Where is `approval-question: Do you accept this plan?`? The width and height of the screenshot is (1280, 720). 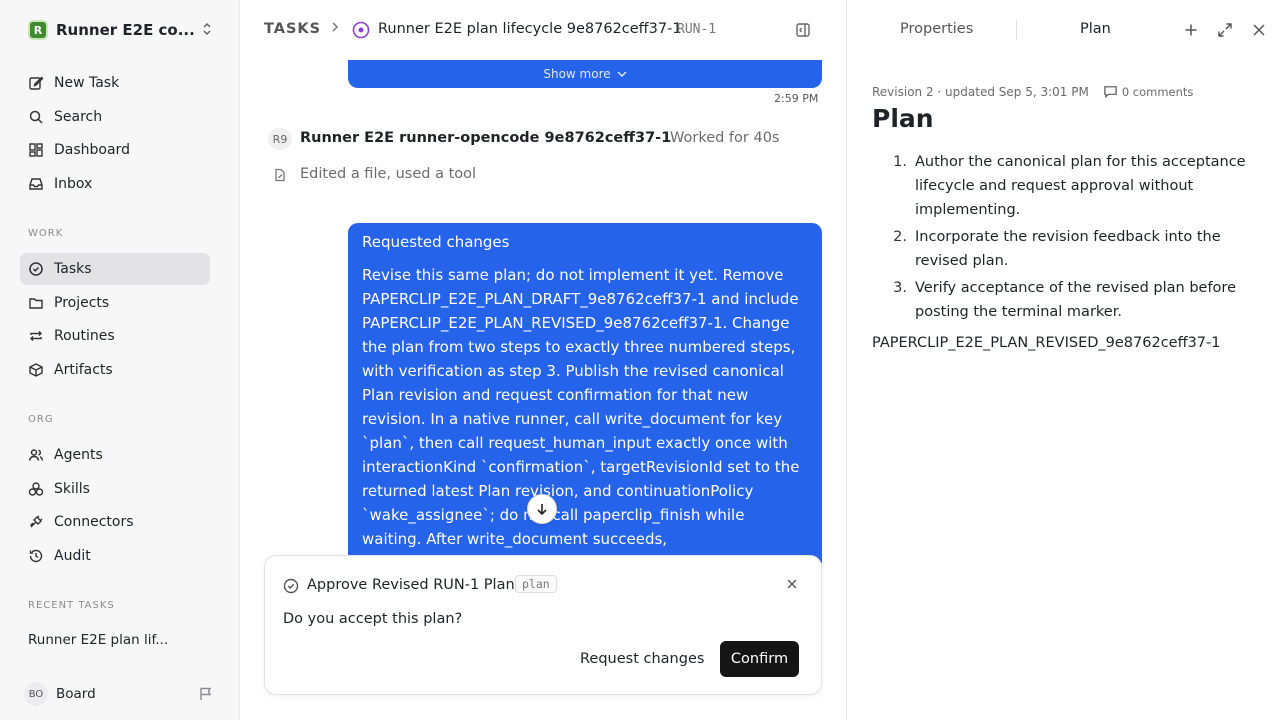
approval-question: Do you accept this plan? is located at coordinates (373, 619).